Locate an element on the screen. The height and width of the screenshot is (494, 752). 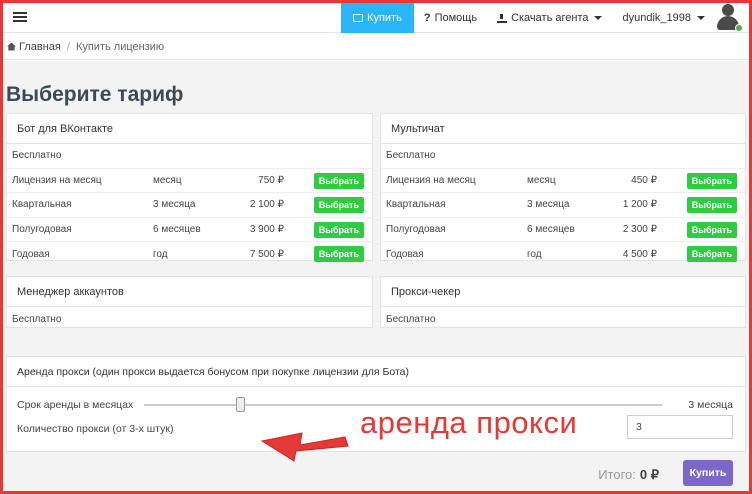
proxy-quantity-input is located at coordinates (680, 427).